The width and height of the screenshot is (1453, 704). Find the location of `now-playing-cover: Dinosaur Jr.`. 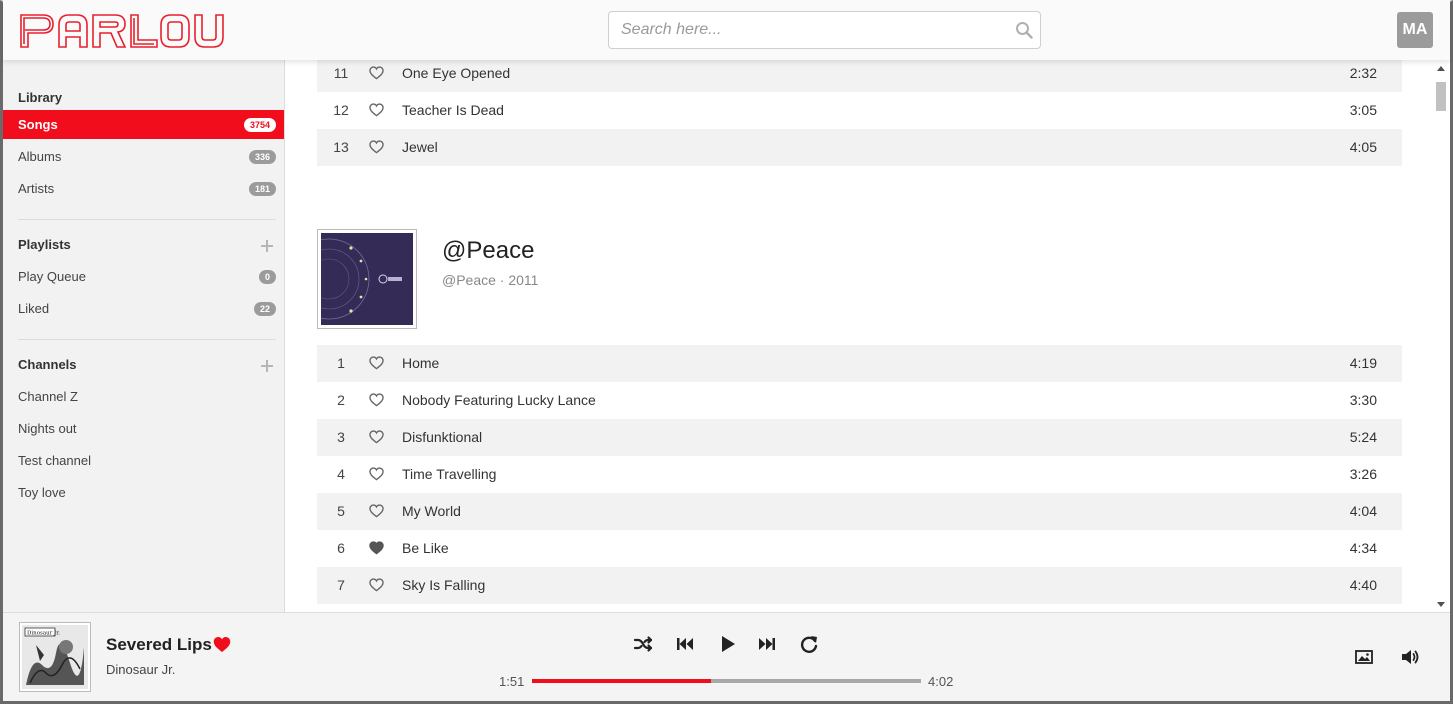

now-playing-cover: Dinosaur Jr. is located at coordinates (55, 657).